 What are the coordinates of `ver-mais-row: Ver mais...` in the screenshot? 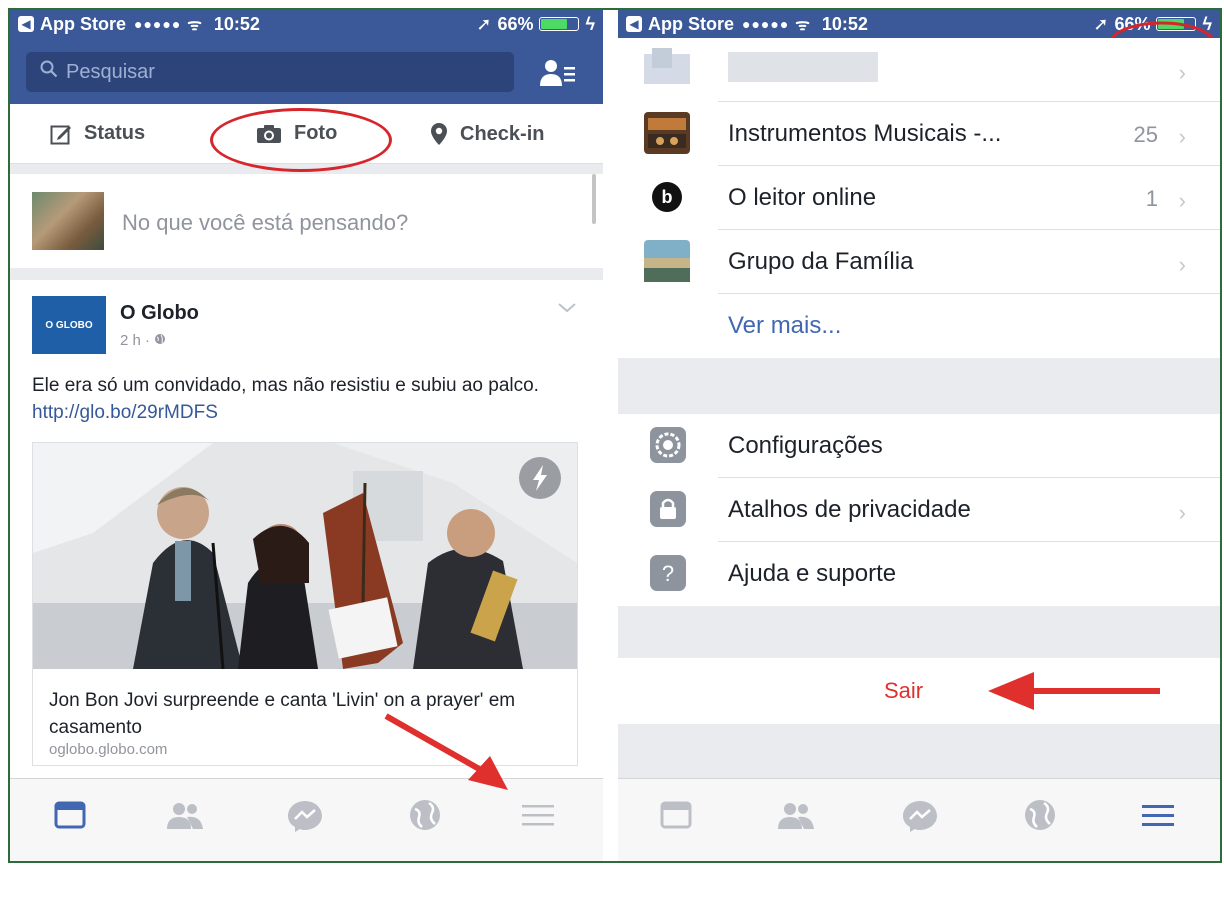 It's located at (919, 326).